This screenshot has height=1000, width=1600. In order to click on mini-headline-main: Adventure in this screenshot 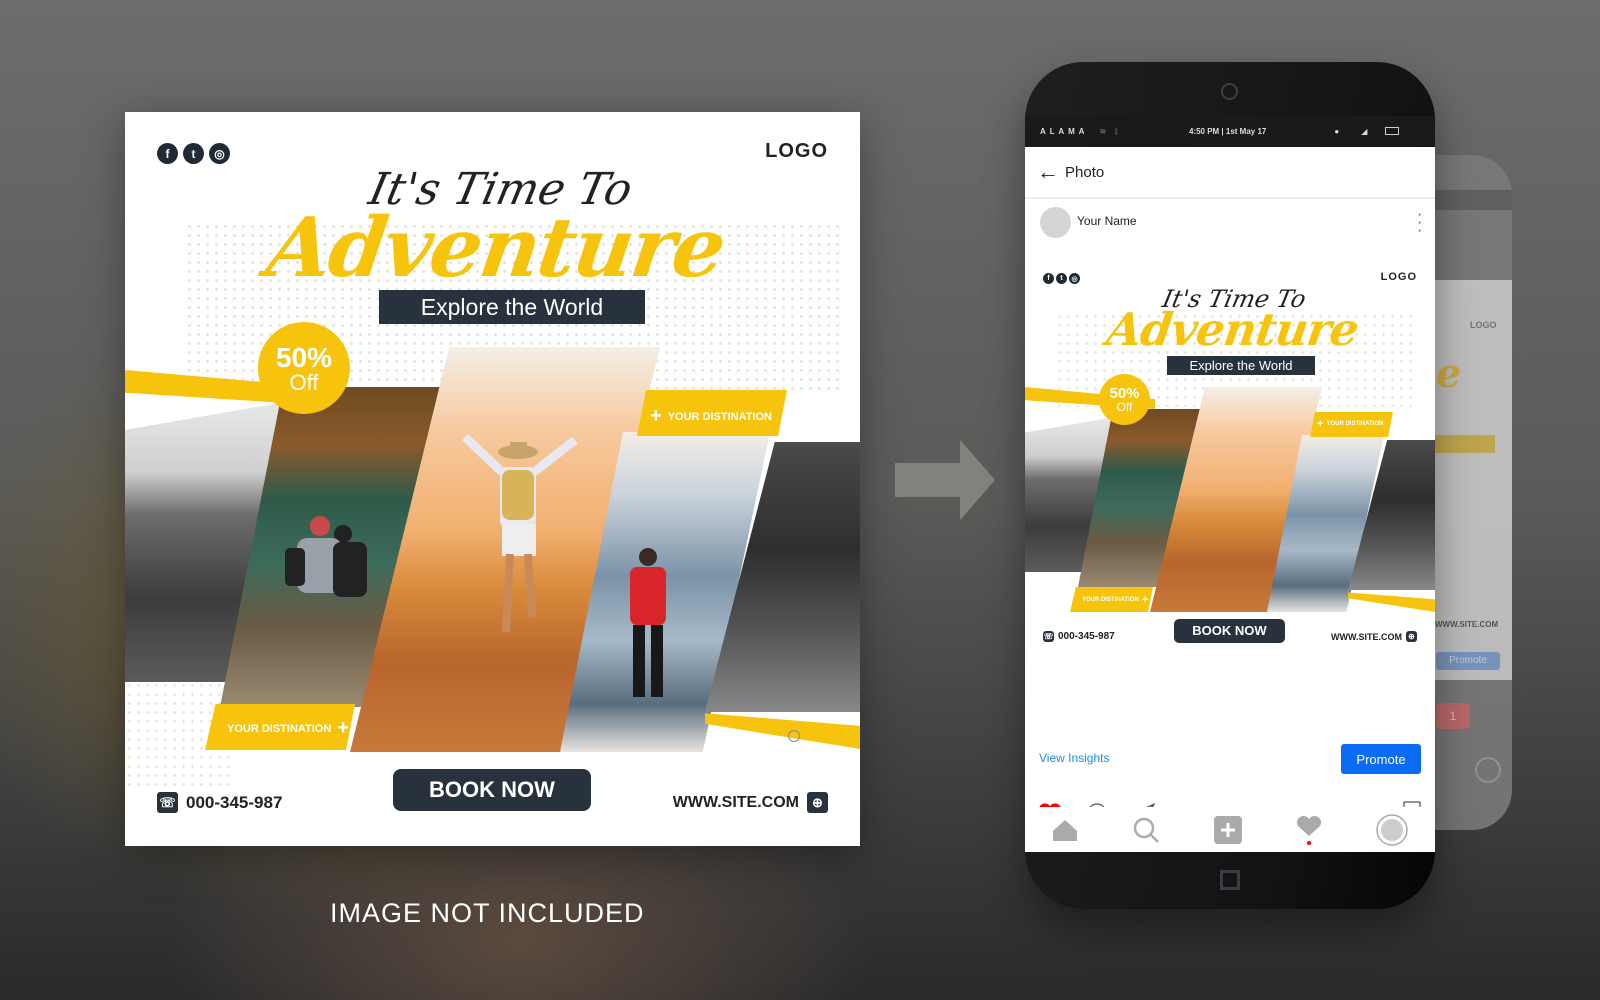, I will do `click(1232, 329)`.